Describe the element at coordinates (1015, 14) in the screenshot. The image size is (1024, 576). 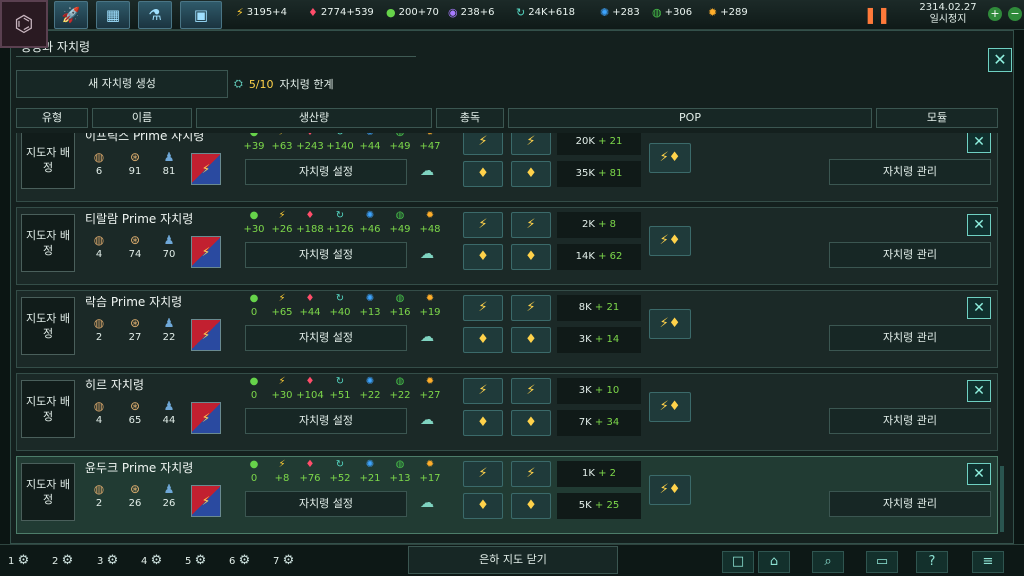
I see `speed-down-icon: −` at that location.